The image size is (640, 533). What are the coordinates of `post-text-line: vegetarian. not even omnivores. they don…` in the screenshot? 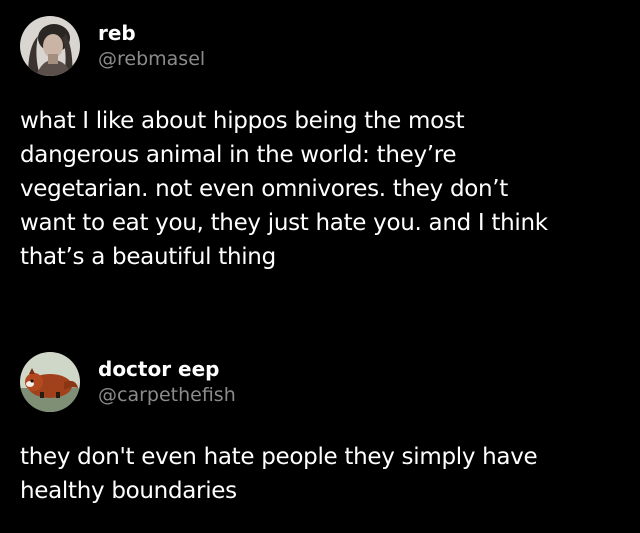 It's located at (264, 189).